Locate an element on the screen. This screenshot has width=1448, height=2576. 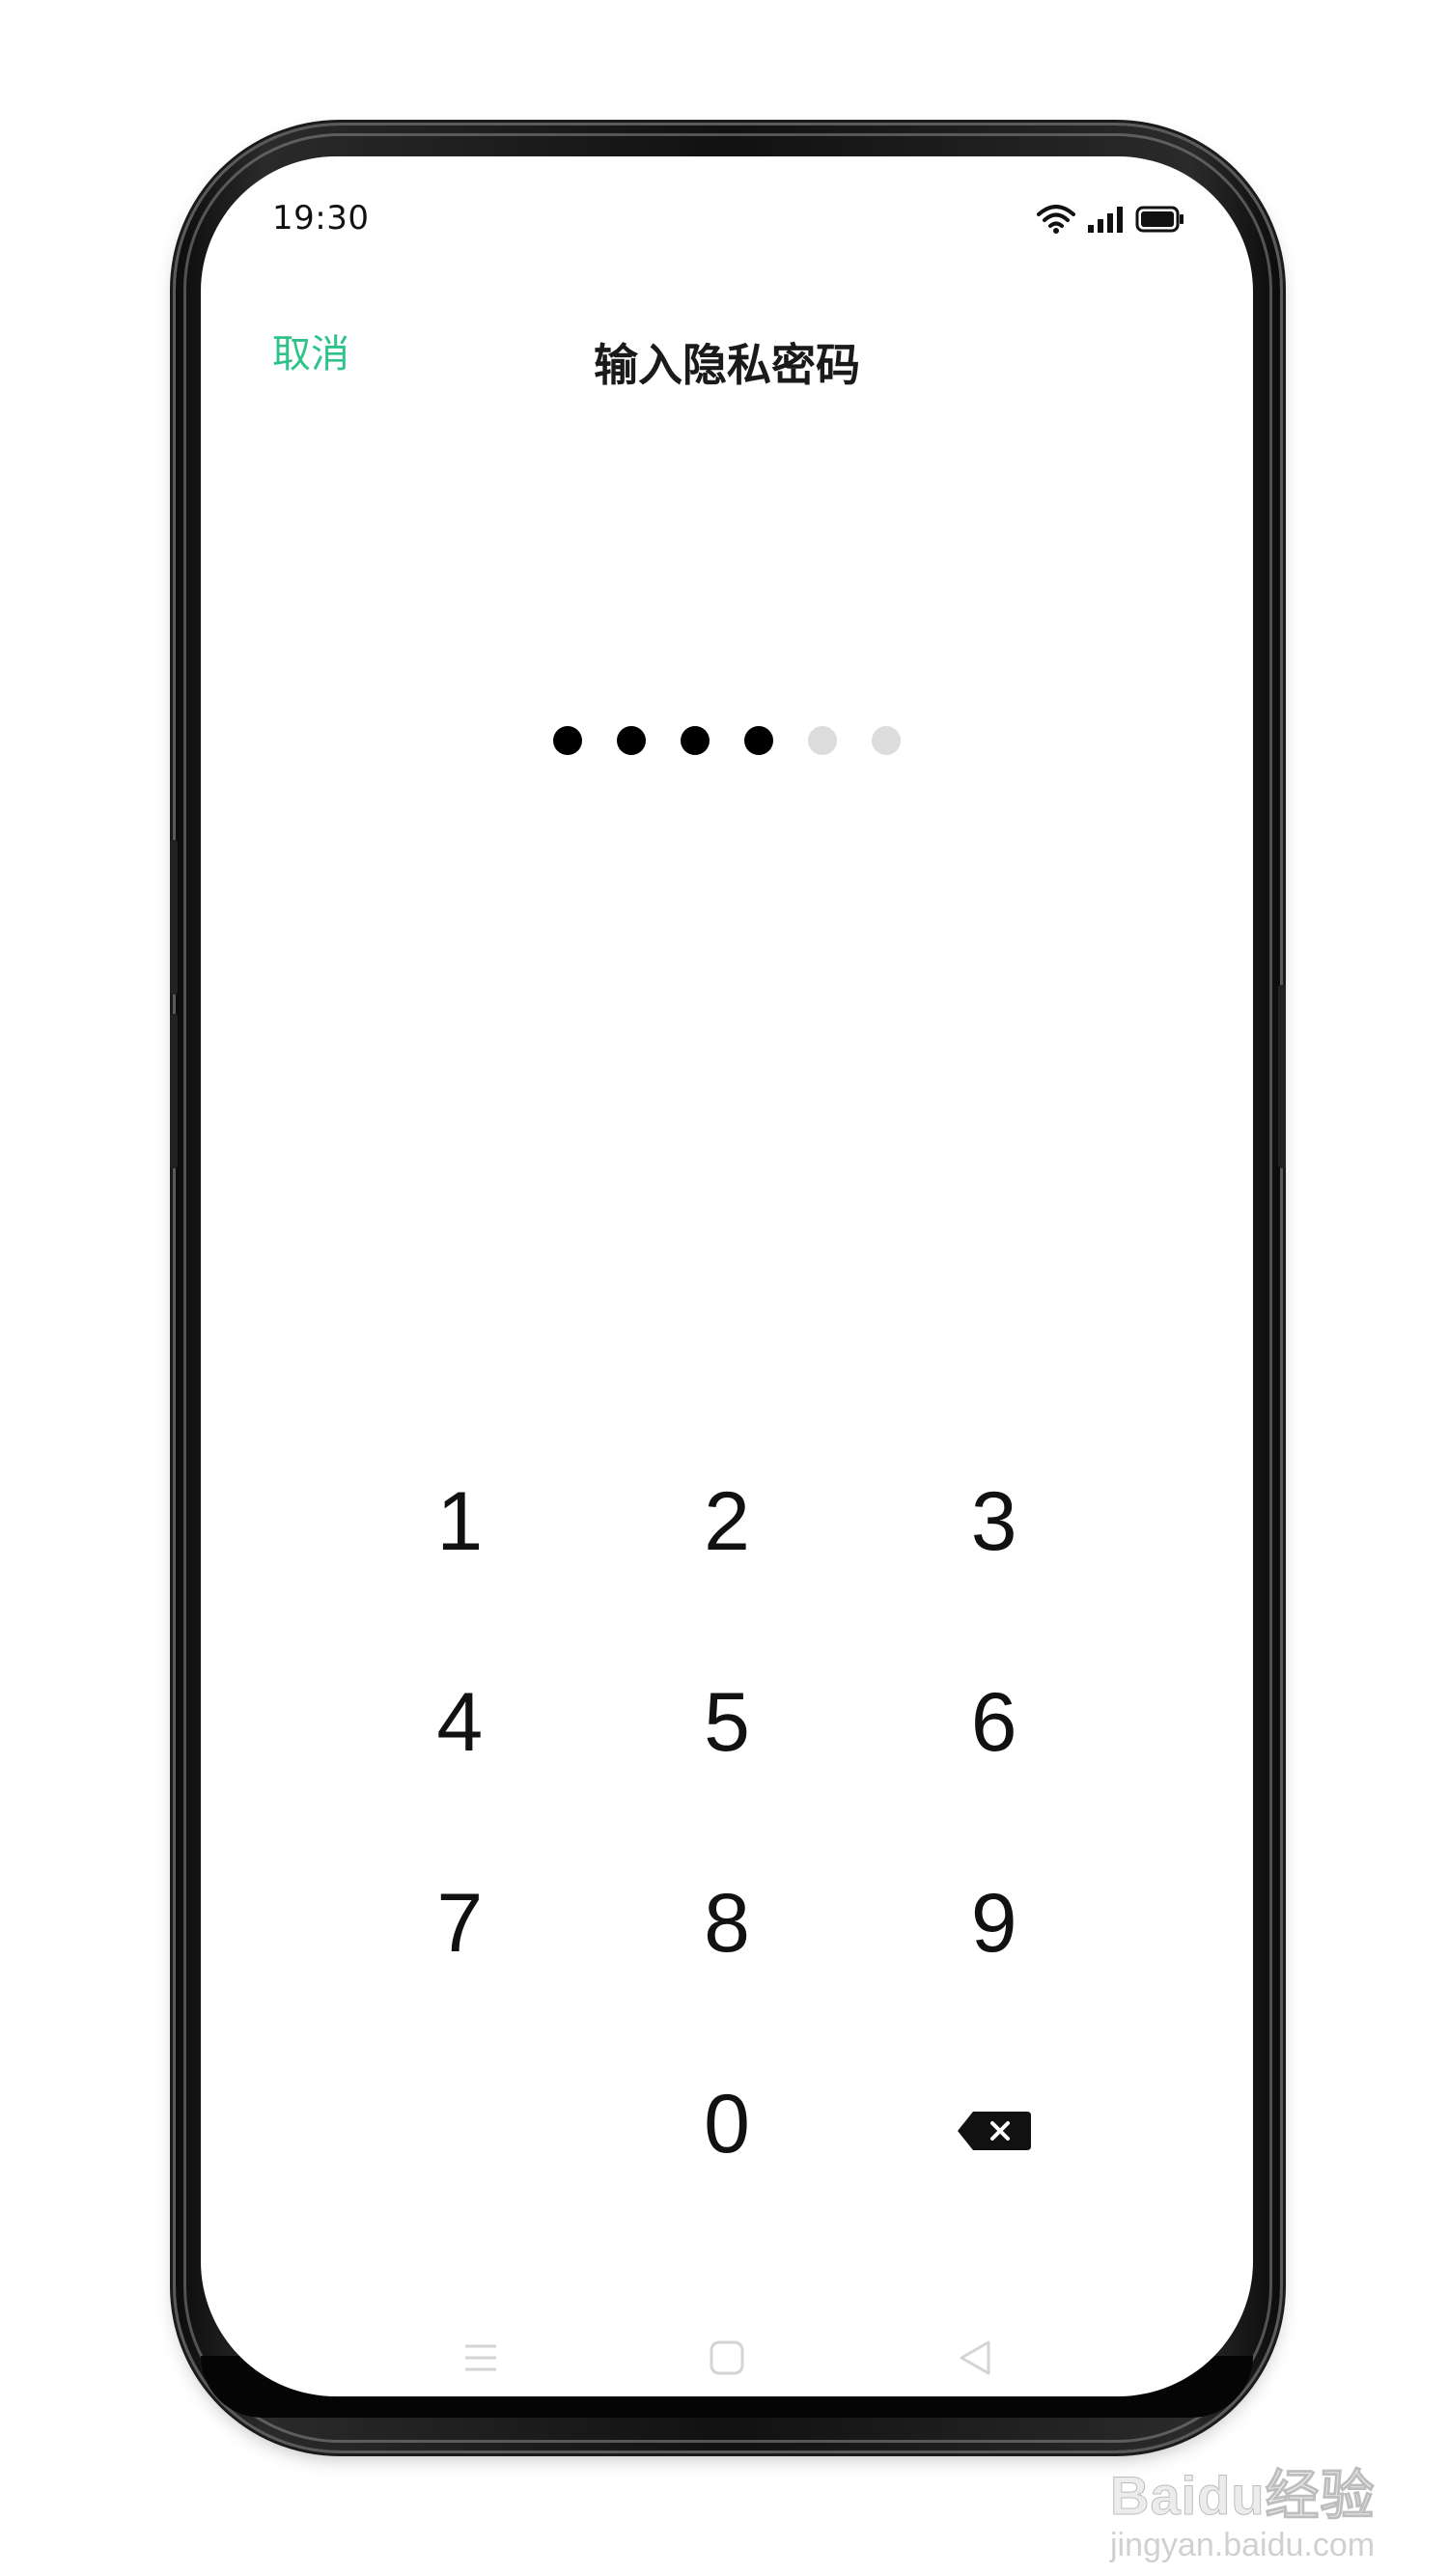
power-button is located at coordinates (1282, 1077).